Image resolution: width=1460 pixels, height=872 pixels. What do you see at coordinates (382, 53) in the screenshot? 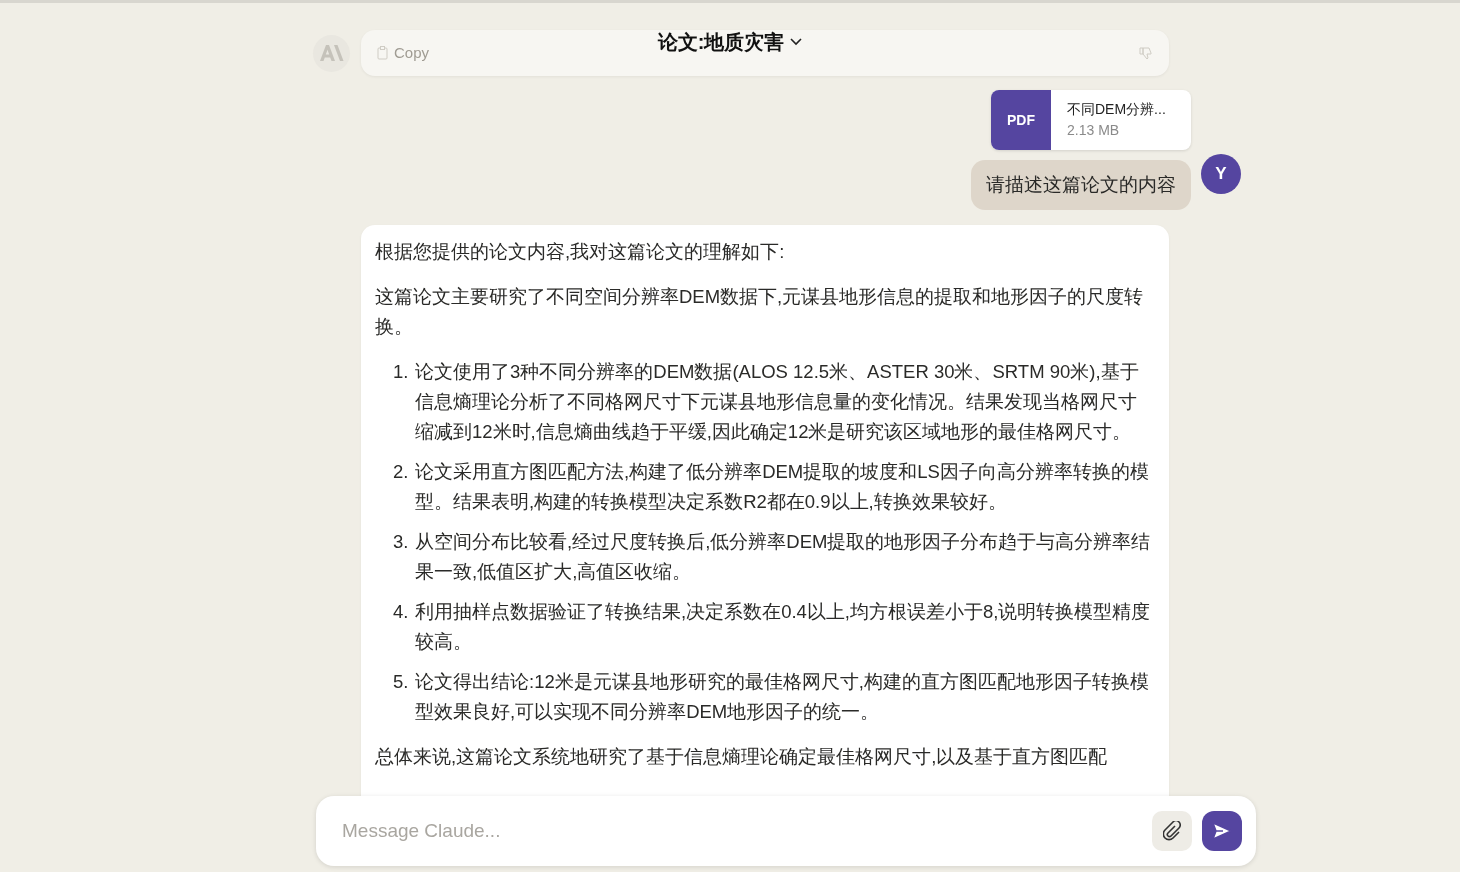
I see `clipboard-icon` at bounding box center [382, 53].